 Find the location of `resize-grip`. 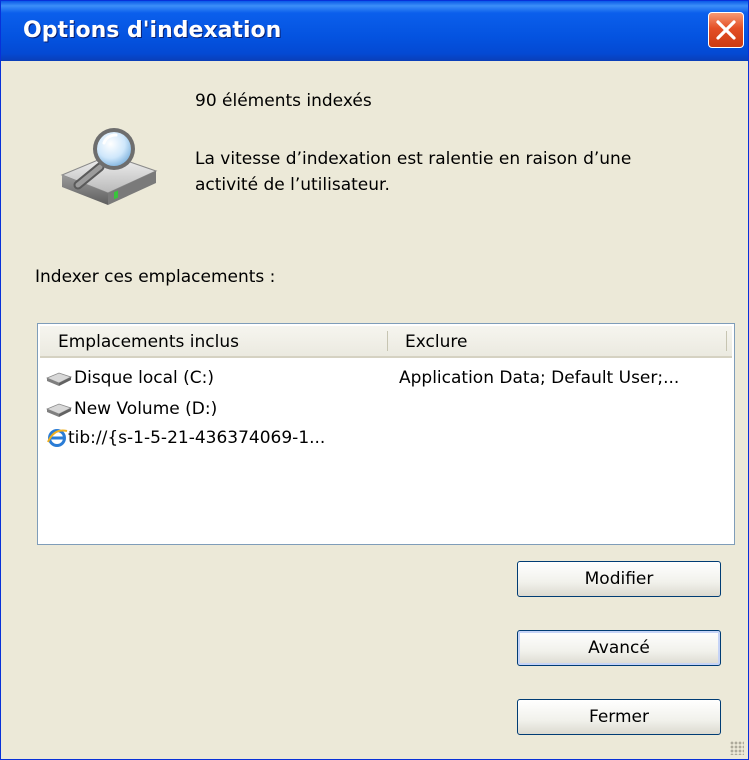

resize-grip is located at coordinates (737, 748).